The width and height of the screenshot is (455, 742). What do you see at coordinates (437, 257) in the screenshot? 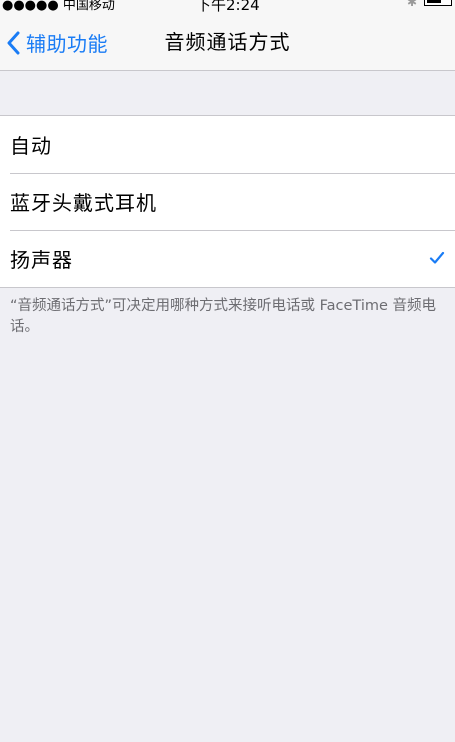
I see `checkmark-icon` at bounding box center [437, 257].